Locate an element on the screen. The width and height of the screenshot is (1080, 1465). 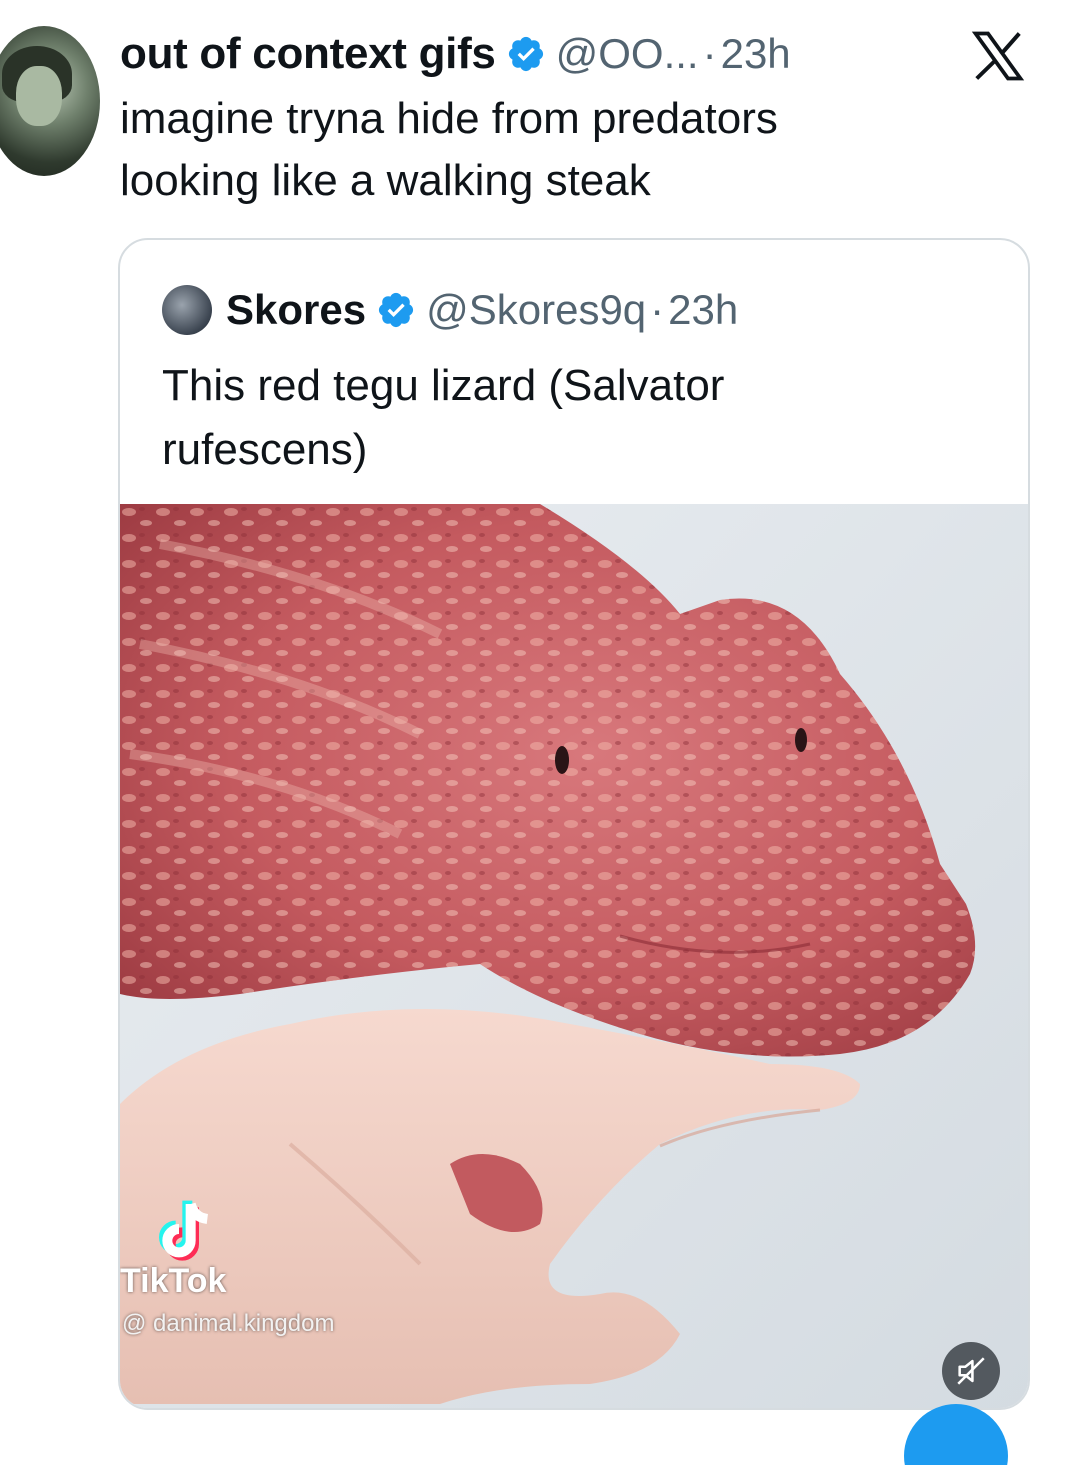
quoted-tweet-header: Skores @Skores9q · 23h is located at coordinates (450, 310).